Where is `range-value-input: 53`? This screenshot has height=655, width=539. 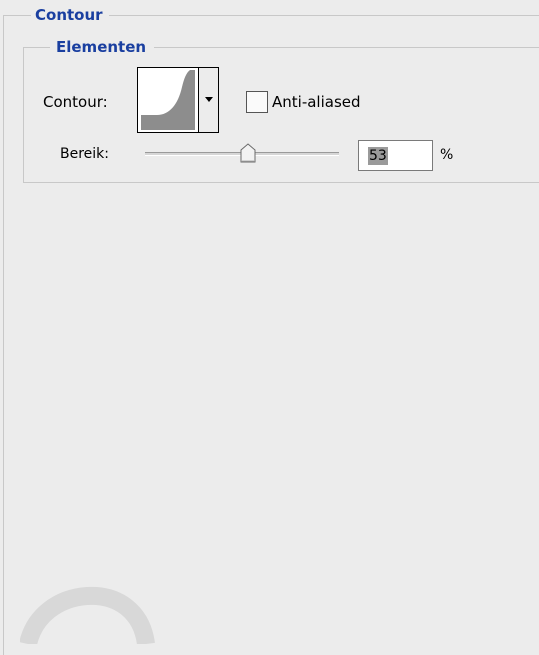
range-value-input: 53 is located at coordinates (395, 155).